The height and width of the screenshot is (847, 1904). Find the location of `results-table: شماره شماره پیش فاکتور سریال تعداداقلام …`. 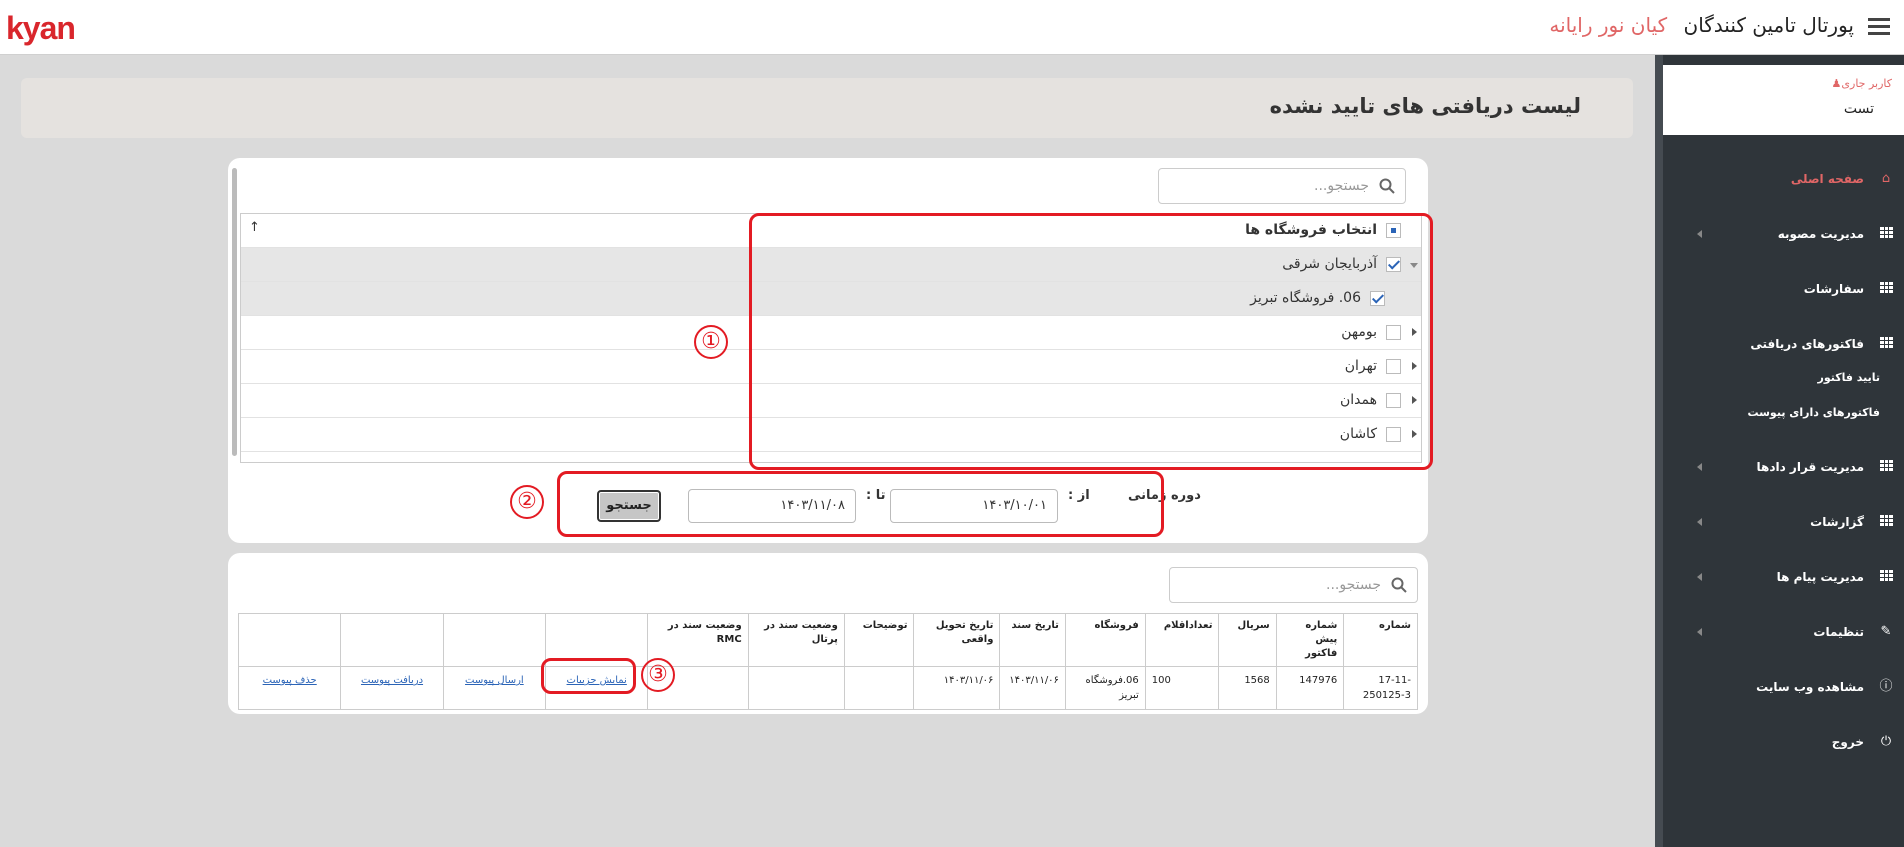

results-table: شماره شماره پیش فاکتور سریال تعداداقلام … is located at coordinates (827, 661).